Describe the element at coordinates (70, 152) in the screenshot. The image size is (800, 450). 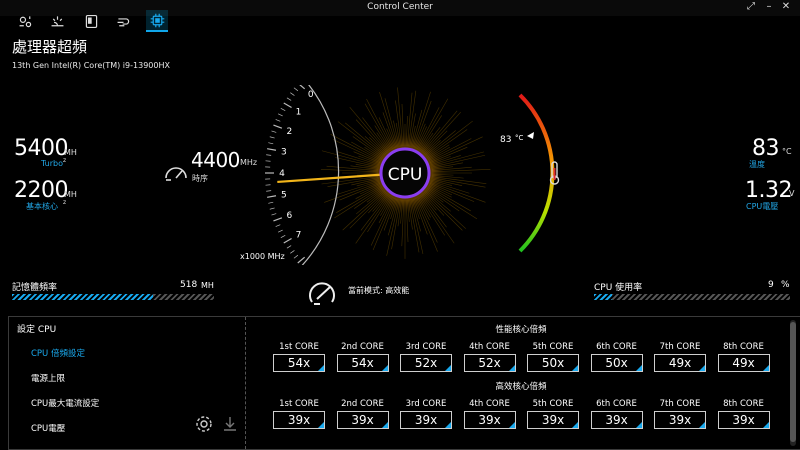
I see `turbo-frequency-unit: MH` at that location.